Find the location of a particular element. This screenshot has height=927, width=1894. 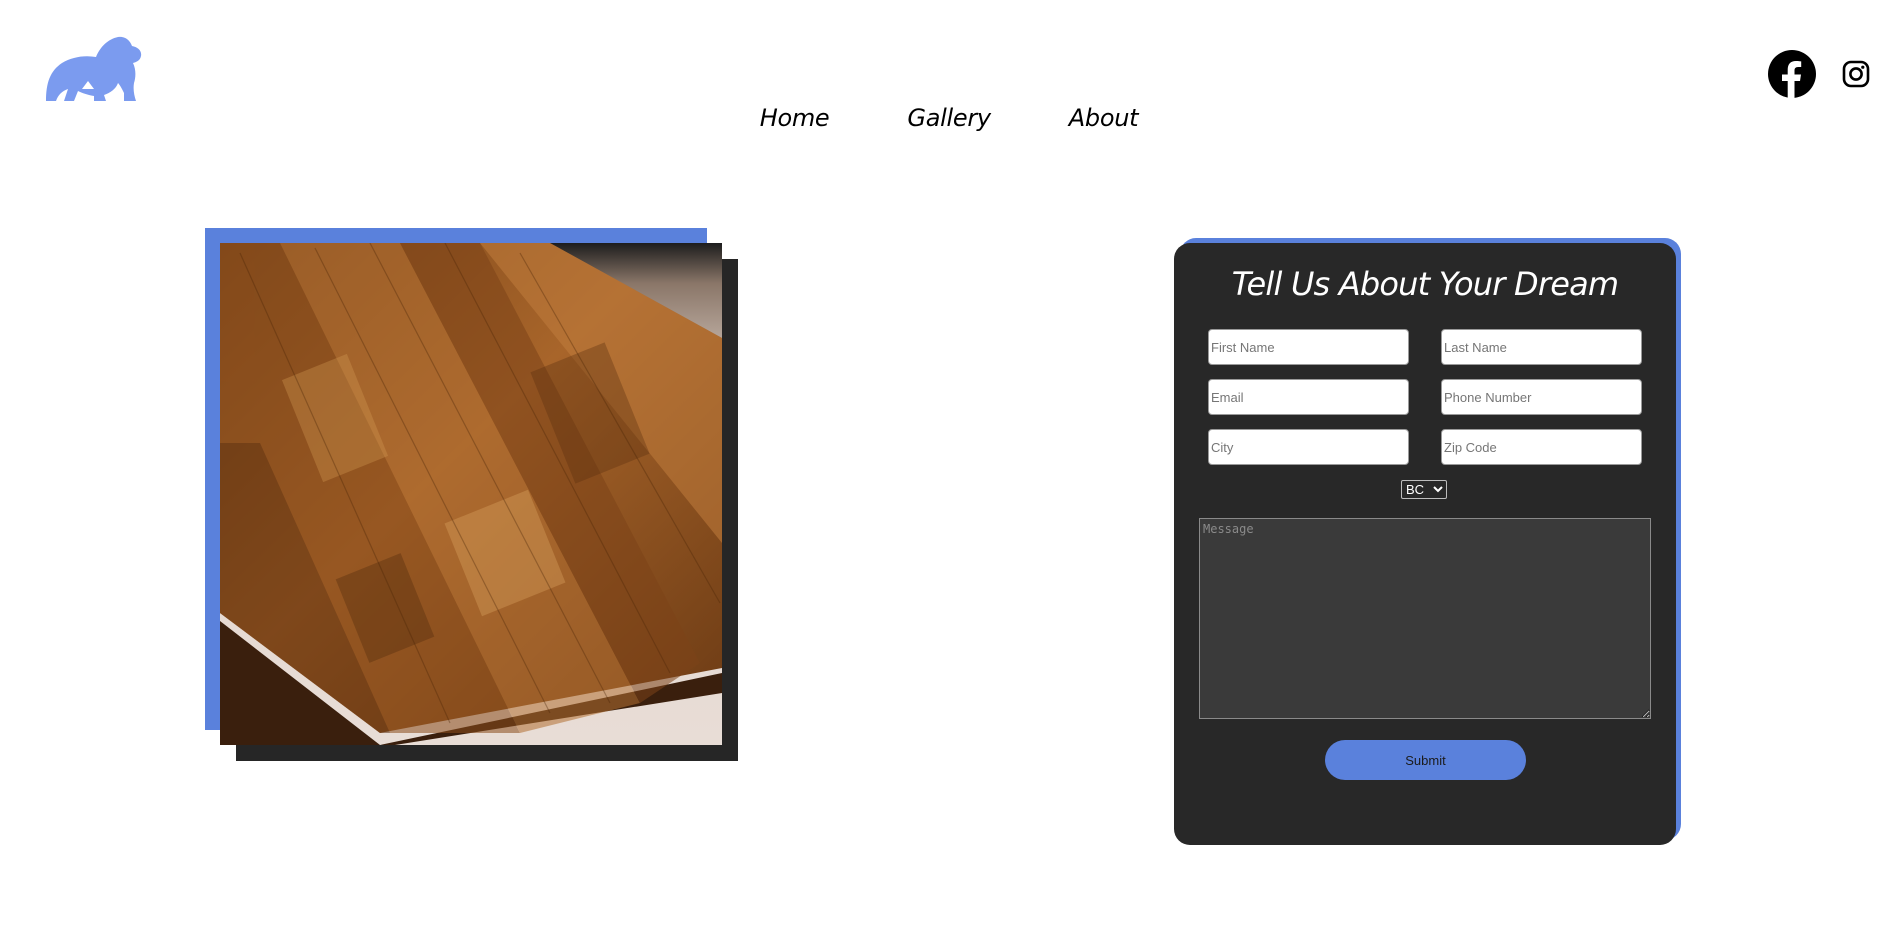

message-textarea is located at coordinates (1425, 618).